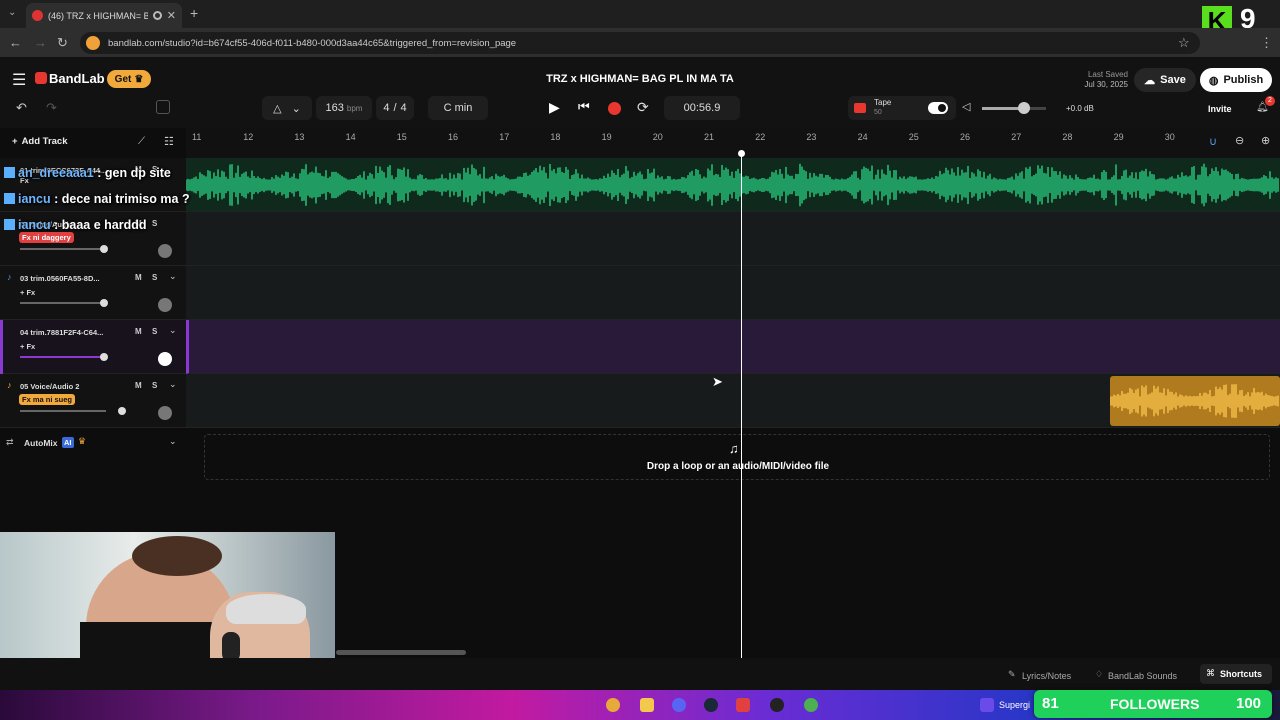  Describe the element at coordinates (938, 108) in the screenshot. I see `tape-toggle` at that location.